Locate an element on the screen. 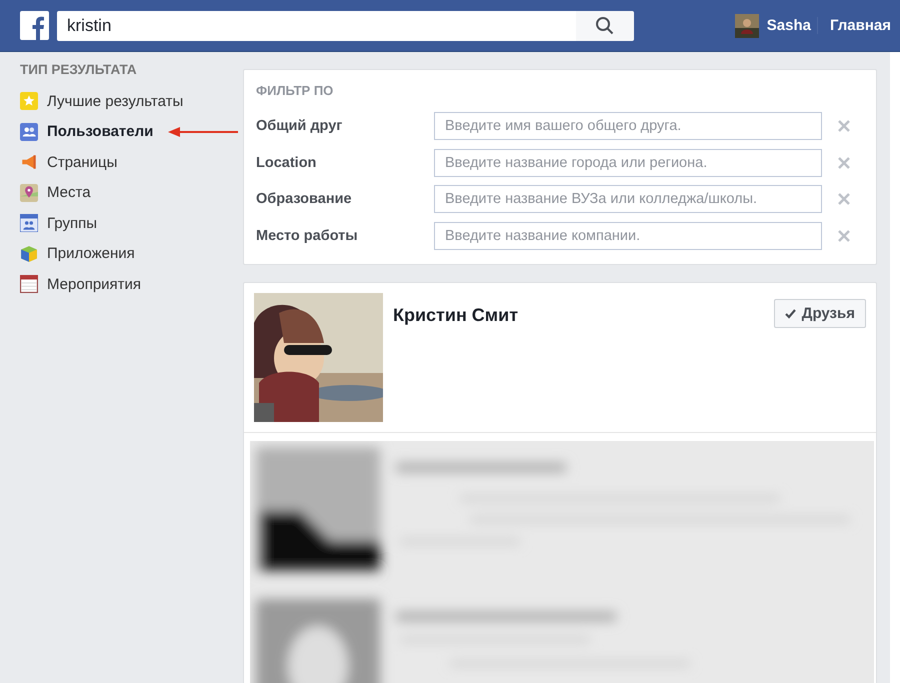 The image size is (900, 683). filter-input: Введите название города или региона. is located at coordinates (628, 162).